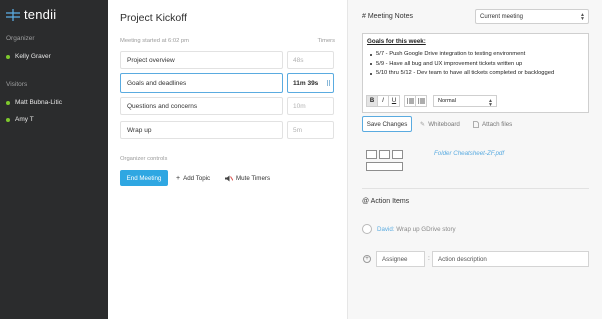  What do you see at coordinates (326, 41) in the screenshot?
I see `timers-label: Timers` at bounding box center [326, 41].